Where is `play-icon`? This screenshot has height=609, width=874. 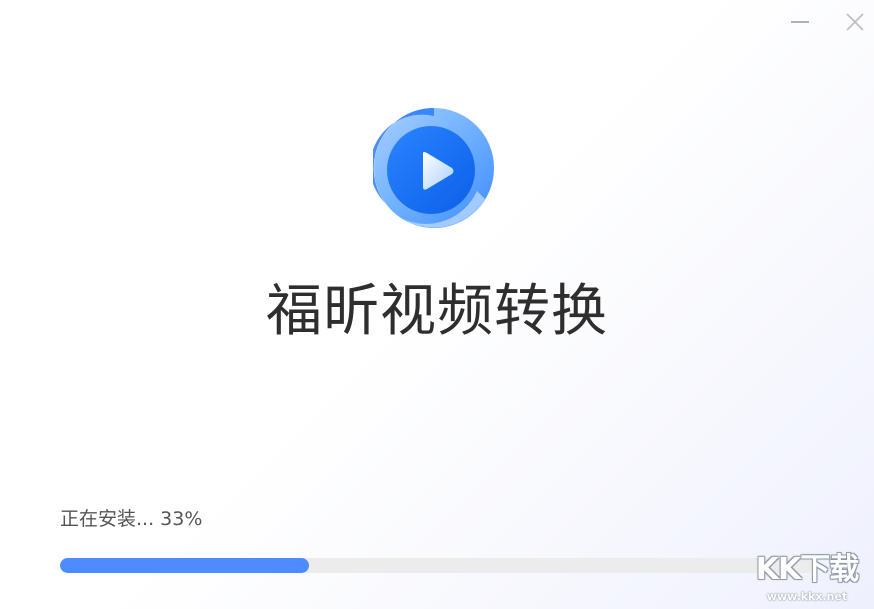
play-icon is located at coordinates (433, 167).